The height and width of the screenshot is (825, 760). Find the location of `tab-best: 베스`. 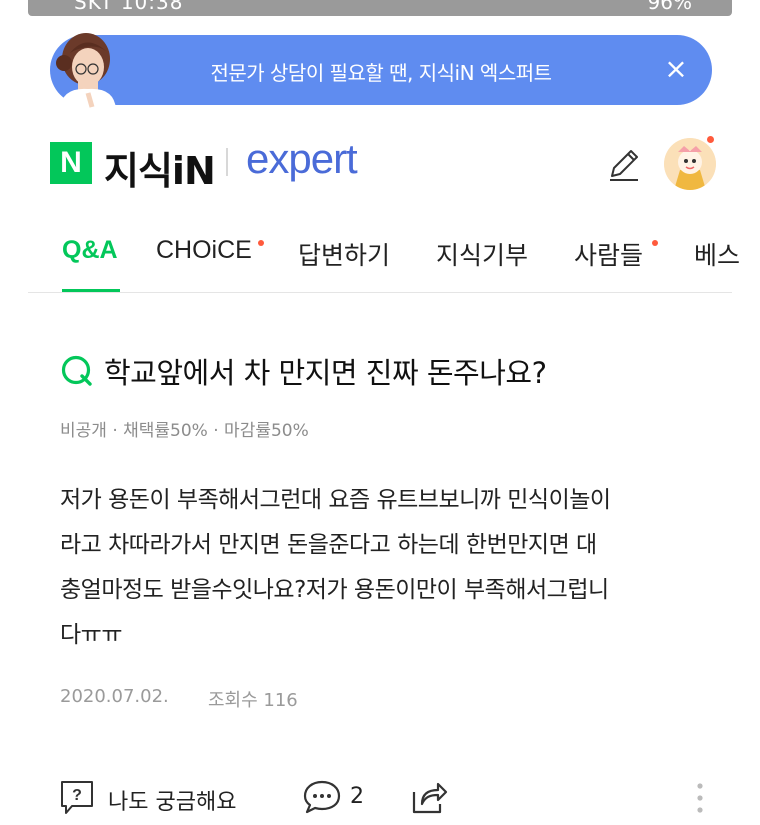

tab-best: 베스 is located at coordinates (717, 254).